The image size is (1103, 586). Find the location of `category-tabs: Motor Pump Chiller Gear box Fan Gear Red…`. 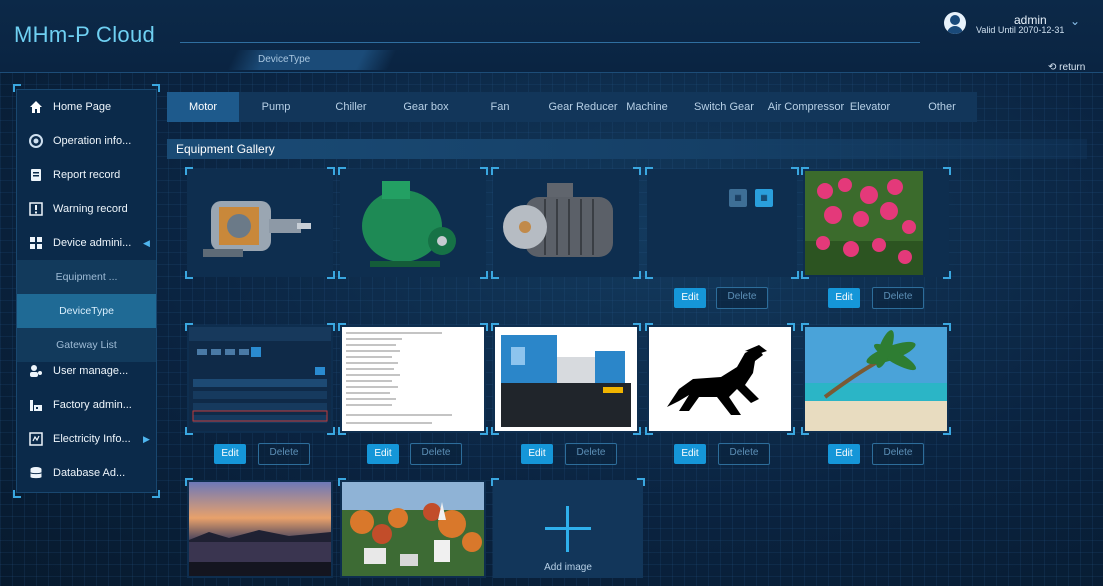

category-tabs: Motor Pump Chiller Gear box Fan Gear Red… is located at coordinates (572, 107).